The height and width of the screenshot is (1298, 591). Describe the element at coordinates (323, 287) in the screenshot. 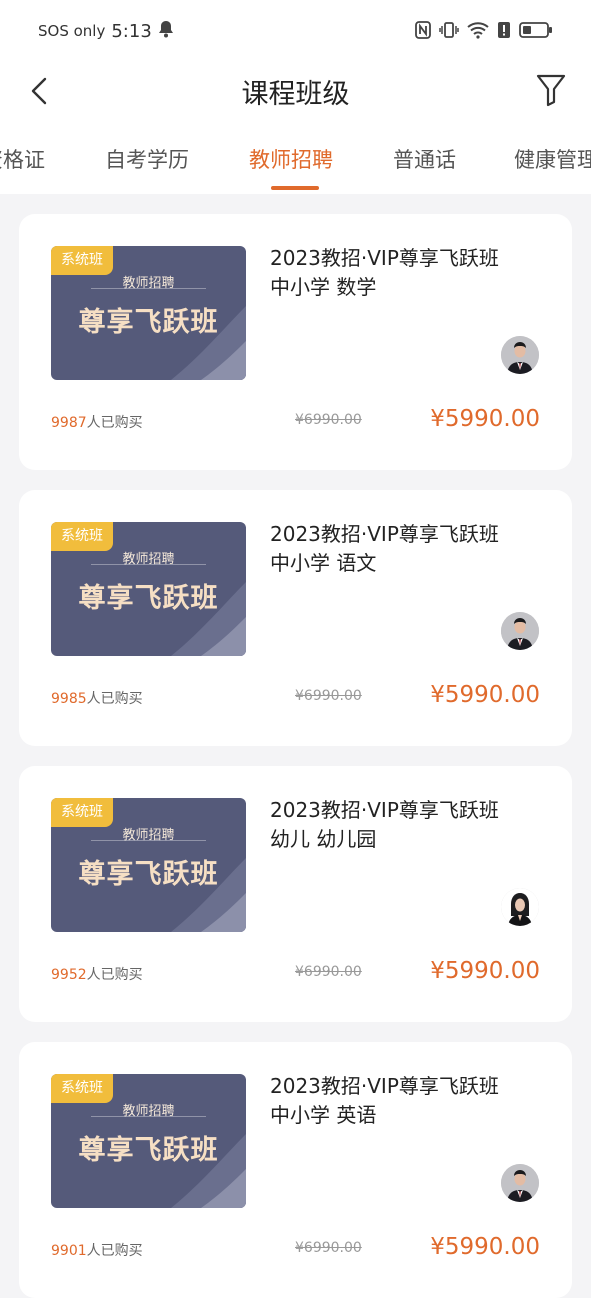

I see `course-title-line2: 中小学 数学` at that location.